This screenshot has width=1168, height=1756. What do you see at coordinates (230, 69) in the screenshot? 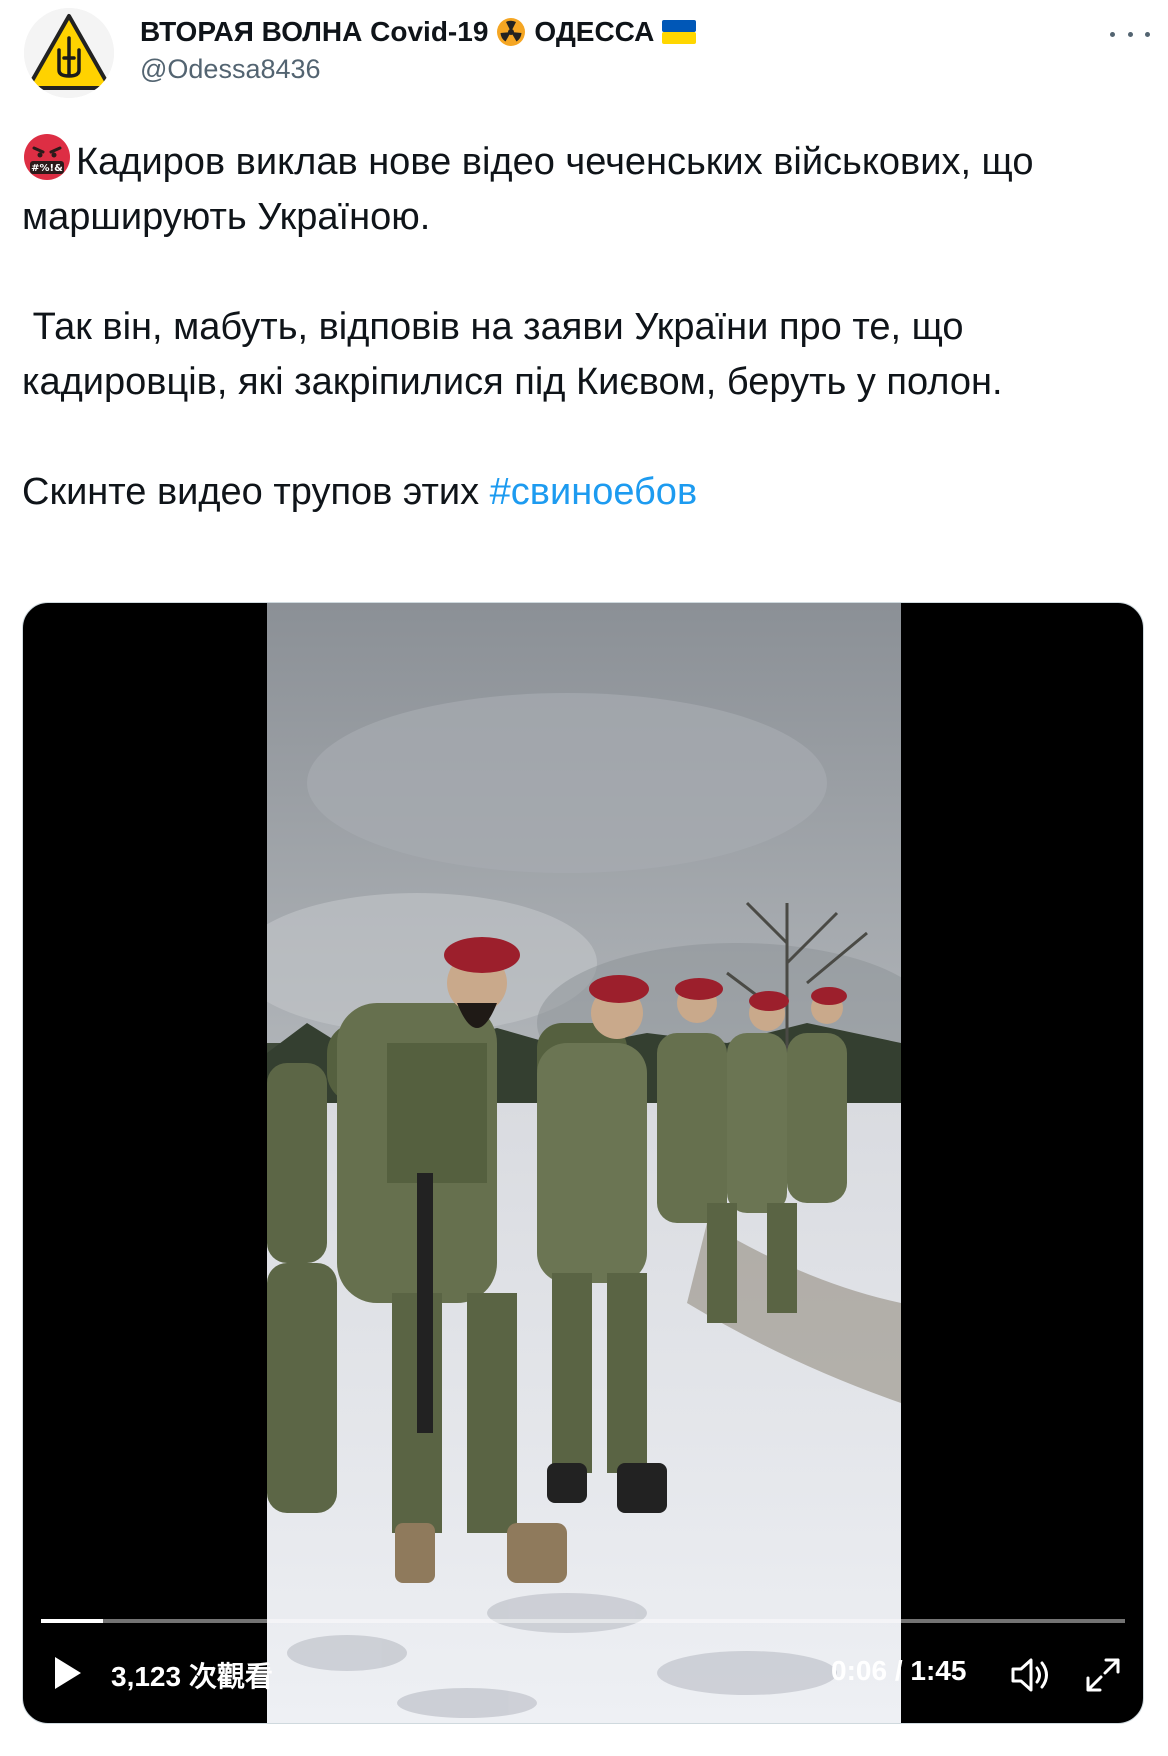
I see `author-handle: @Odessa8436` at bounding box center [230, 69].